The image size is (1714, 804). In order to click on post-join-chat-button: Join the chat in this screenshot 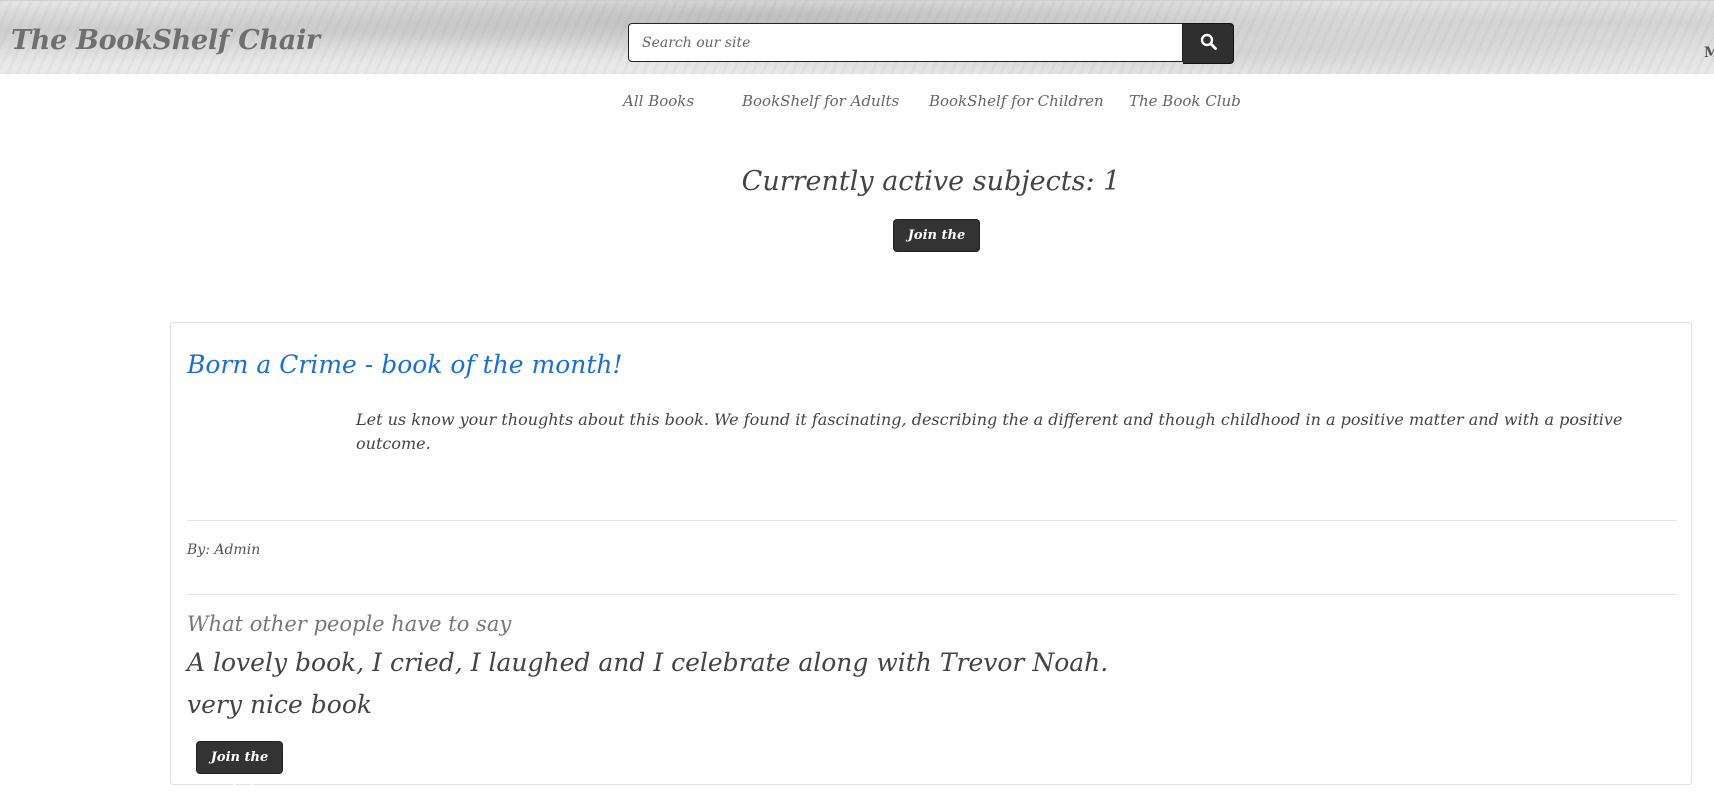, I will do `click(239, 768)`.